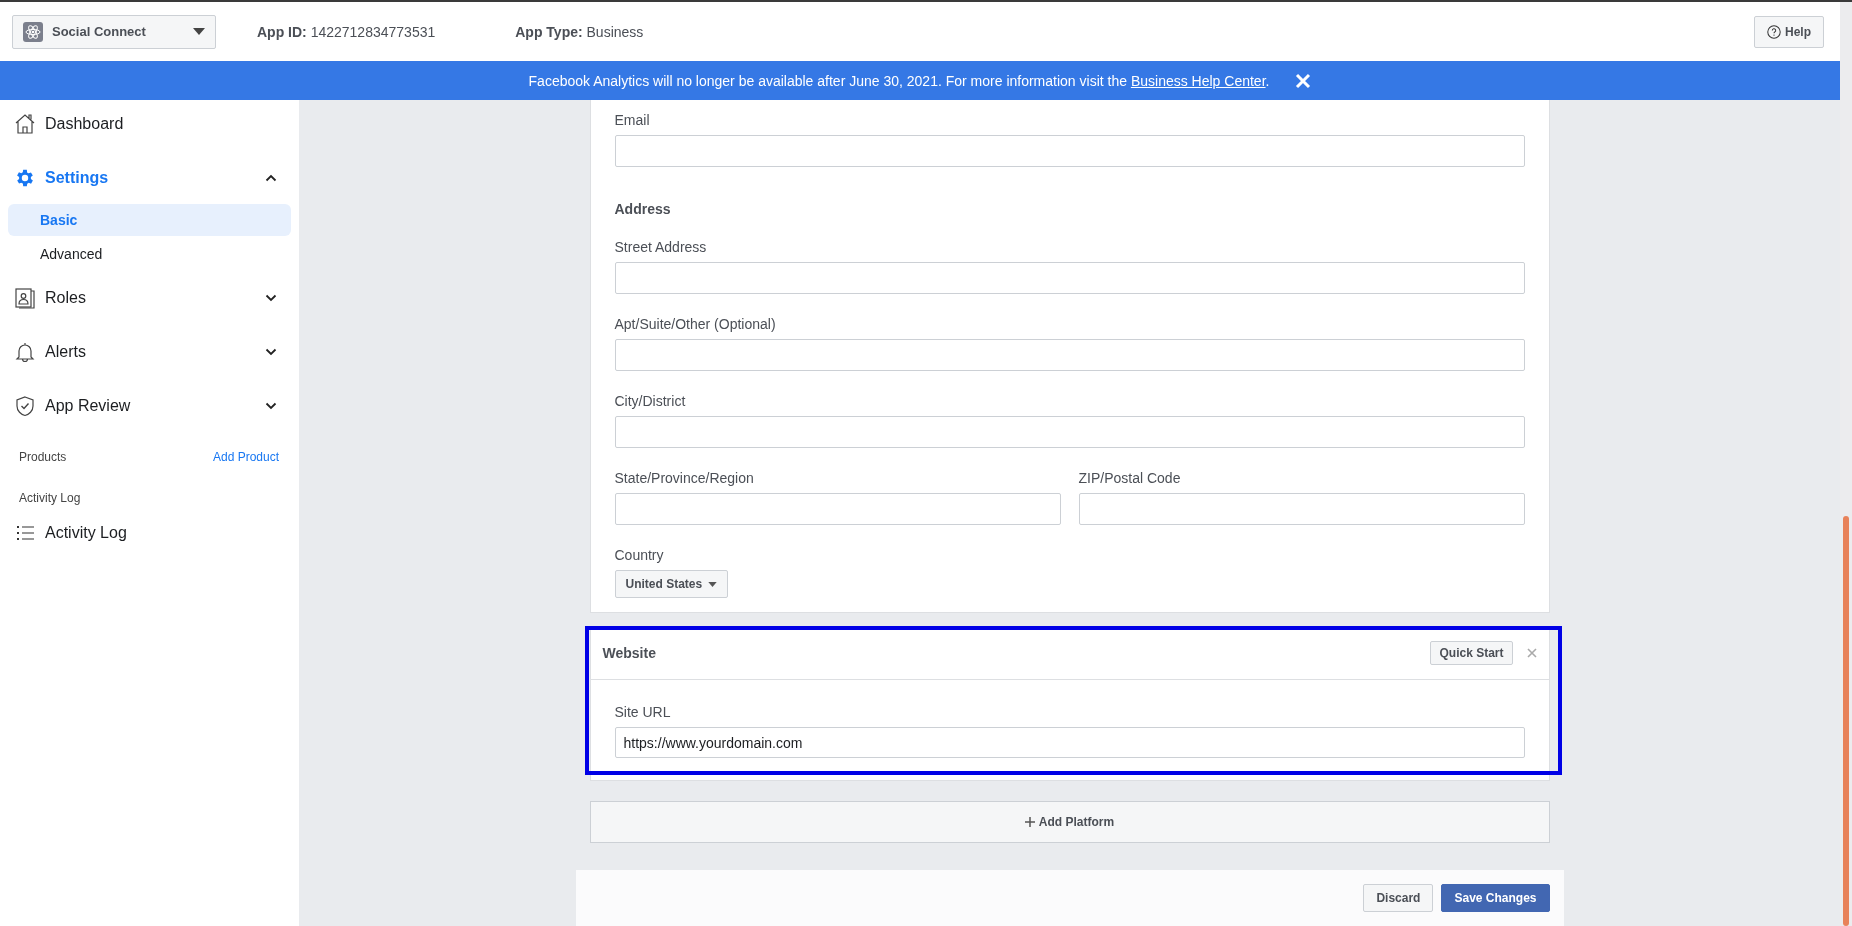 The height and width of the screenshot is (926, 1852). Describe the element at coordinates (1846, 721) in the screenshot. I see `scroll-thumb` at that location.